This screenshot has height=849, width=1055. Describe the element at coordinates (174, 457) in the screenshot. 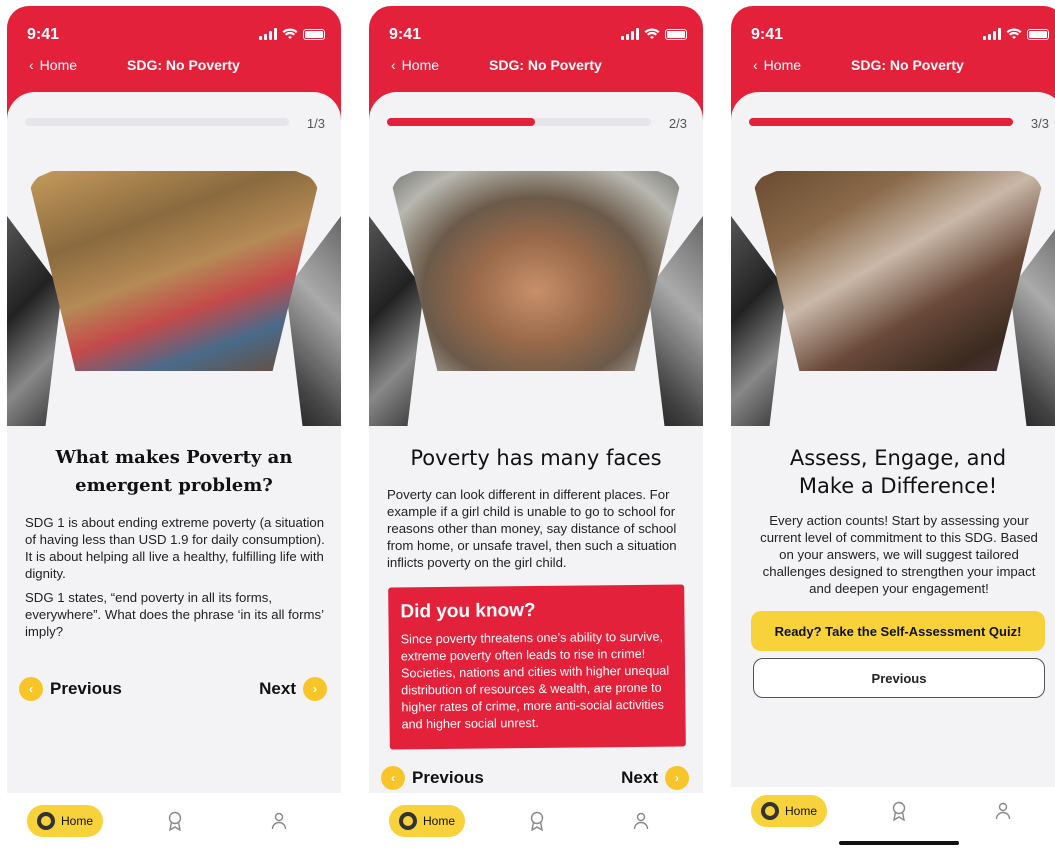

I see `card-title-line1: What makes Poverty an` at that location.